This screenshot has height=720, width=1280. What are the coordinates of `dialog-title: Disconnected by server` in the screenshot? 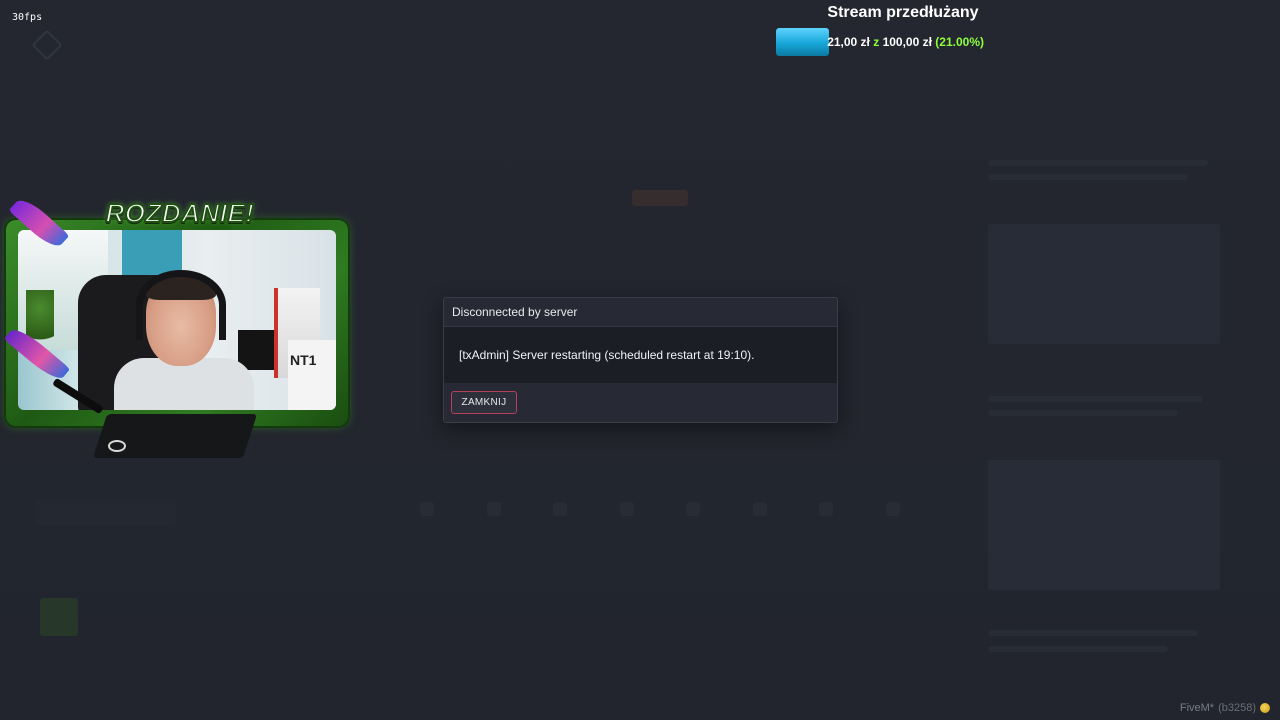 It's located at (640, 312).